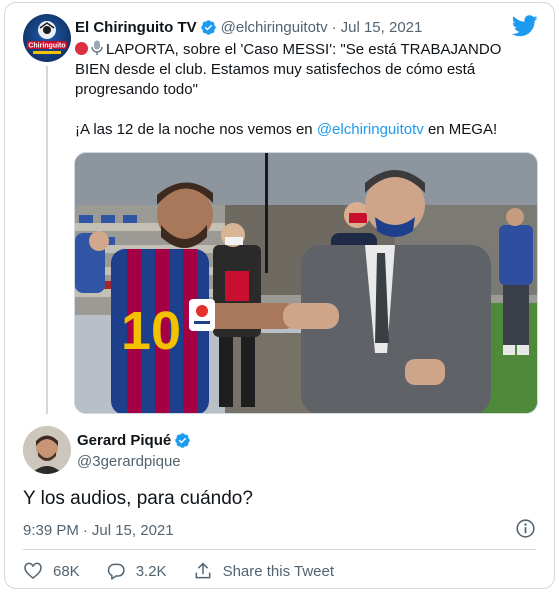 The image size is (559, 593). What do you see at coordinates (151, 331) in the screenshot?
I see `svg-text: 10` at bounding box center [151, 331].